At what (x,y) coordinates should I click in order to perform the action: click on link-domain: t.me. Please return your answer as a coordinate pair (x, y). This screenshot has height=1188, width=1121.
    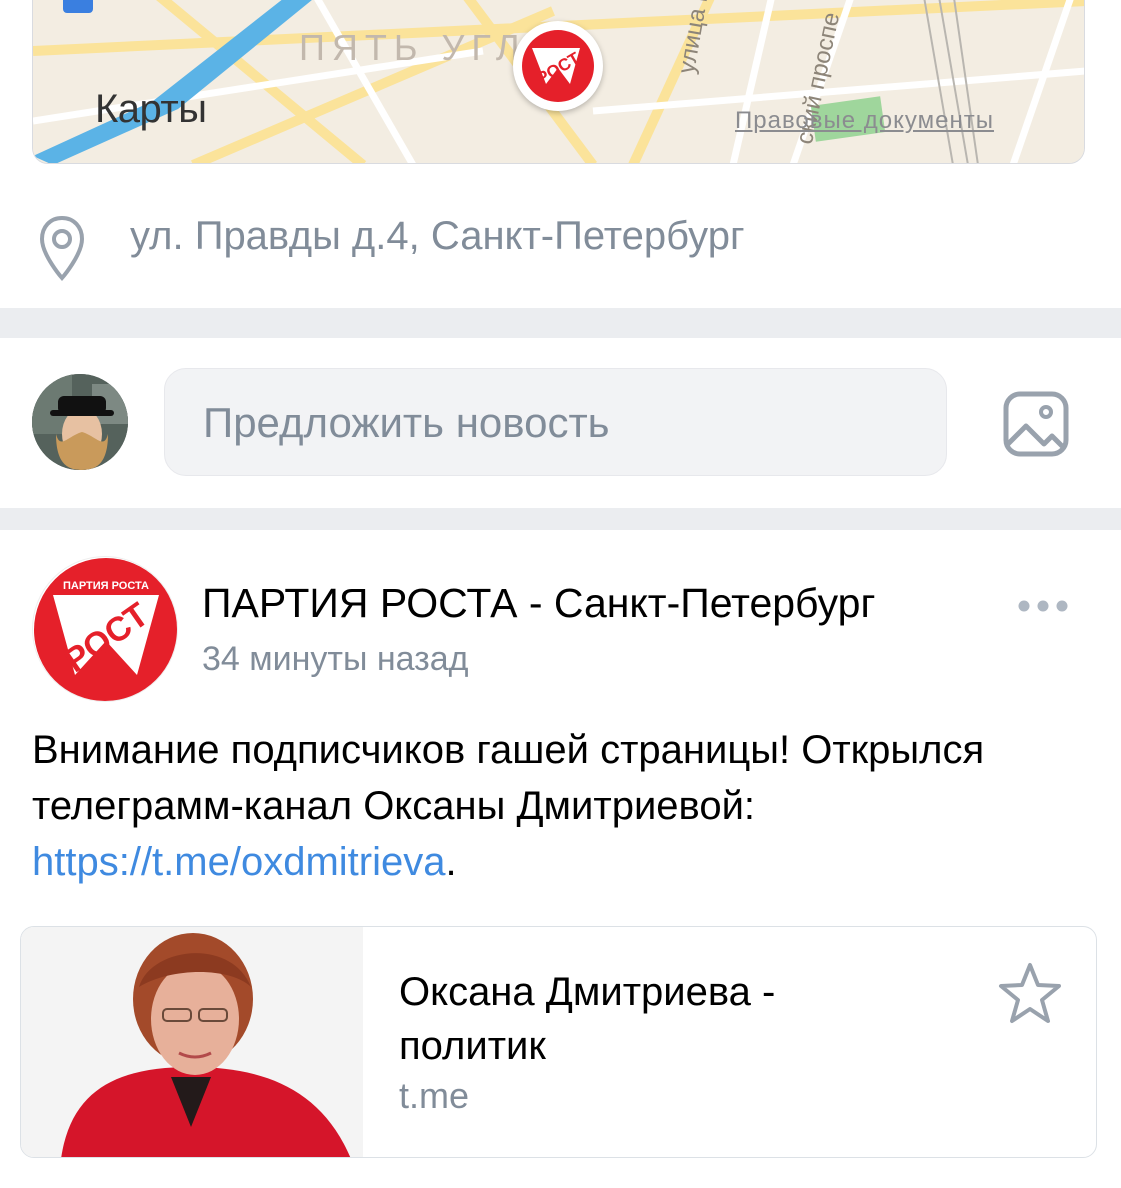
    Looking at the image, I should click on (434, 1095).